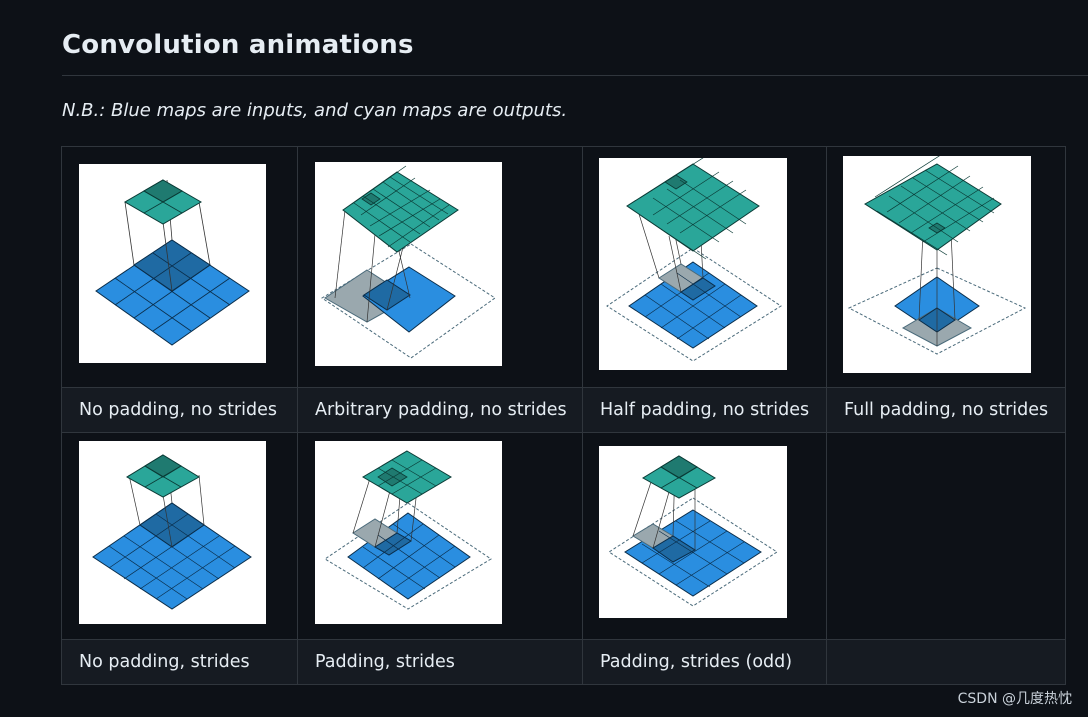 The image size is (1088, 717). I want to click on animation-arbitrary-padding-no-strides, so click(408, 264).